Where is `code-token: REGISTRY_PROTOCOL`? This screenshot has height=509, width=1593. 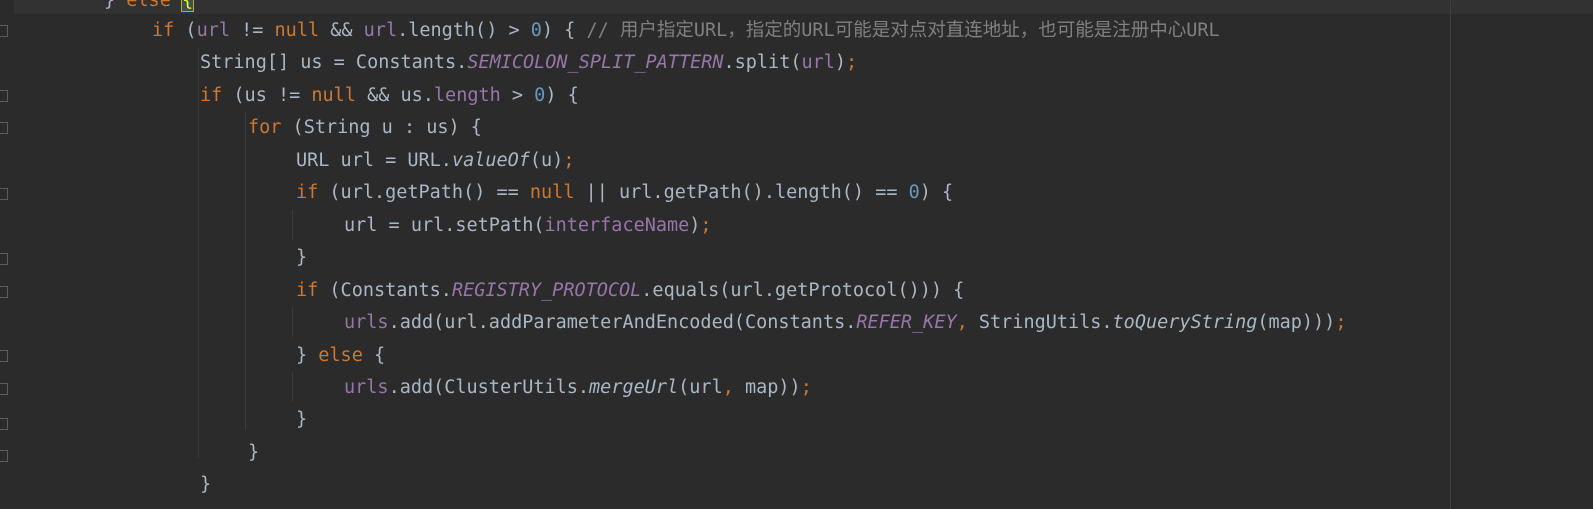 code-token: REGISTRY_PROTOCOL is located at coordinates (546, 290).